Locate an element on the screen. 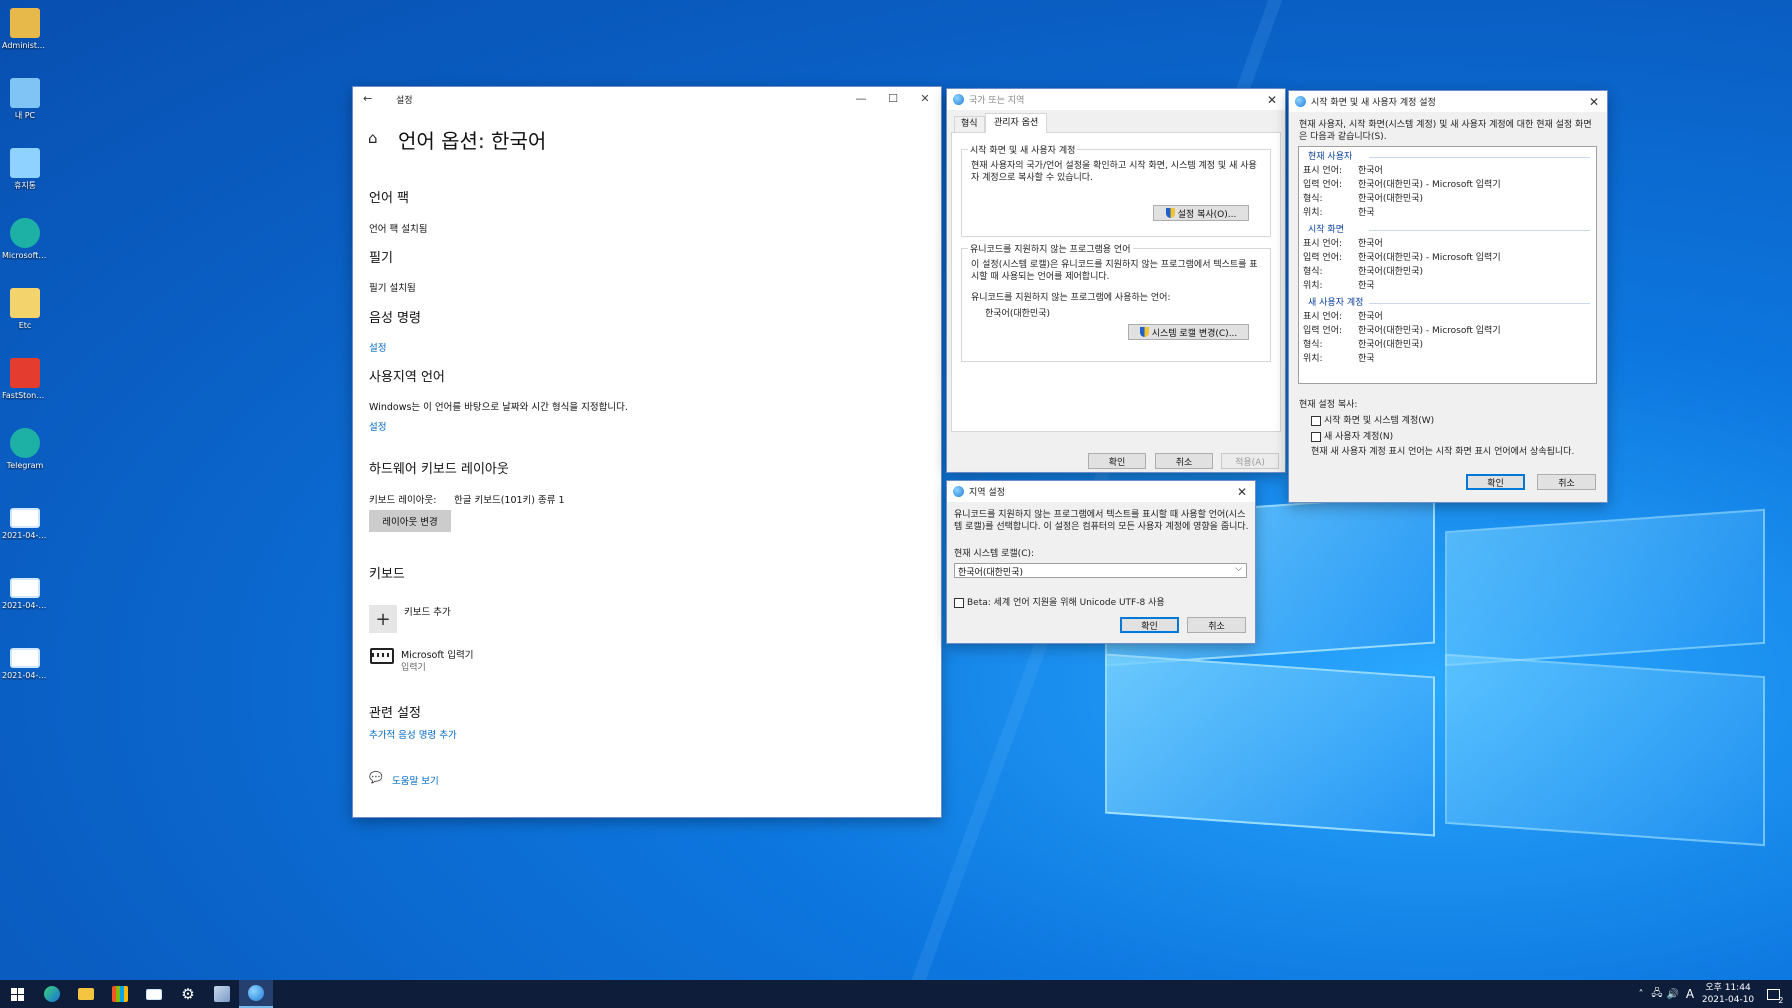 The height and width of the screenshot is (1008, 1792). plus-icon: + is located at coordinates (383, 619).